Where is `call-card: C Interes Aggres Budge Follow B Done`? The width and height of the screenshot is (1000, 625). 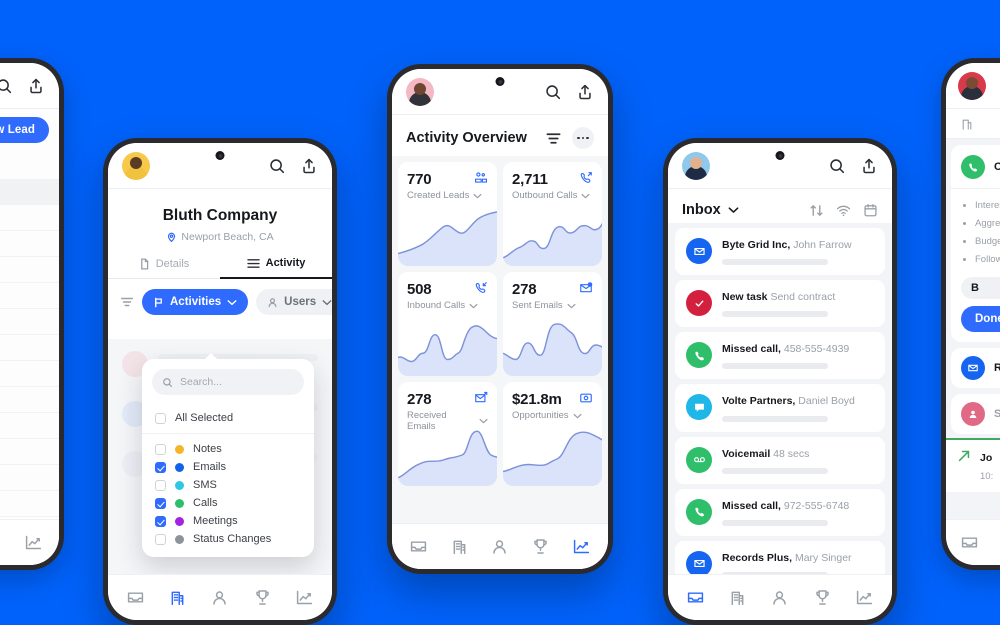 call-card: C Interes Aggres Budge Follow B Done is located at coordinates (975, 244).